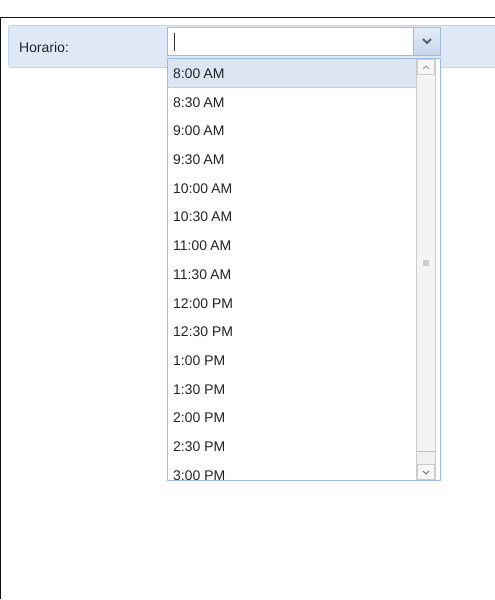 The width and height of the screenshot is (495, 600). I want to click on grip-icon, so click(426, 263).